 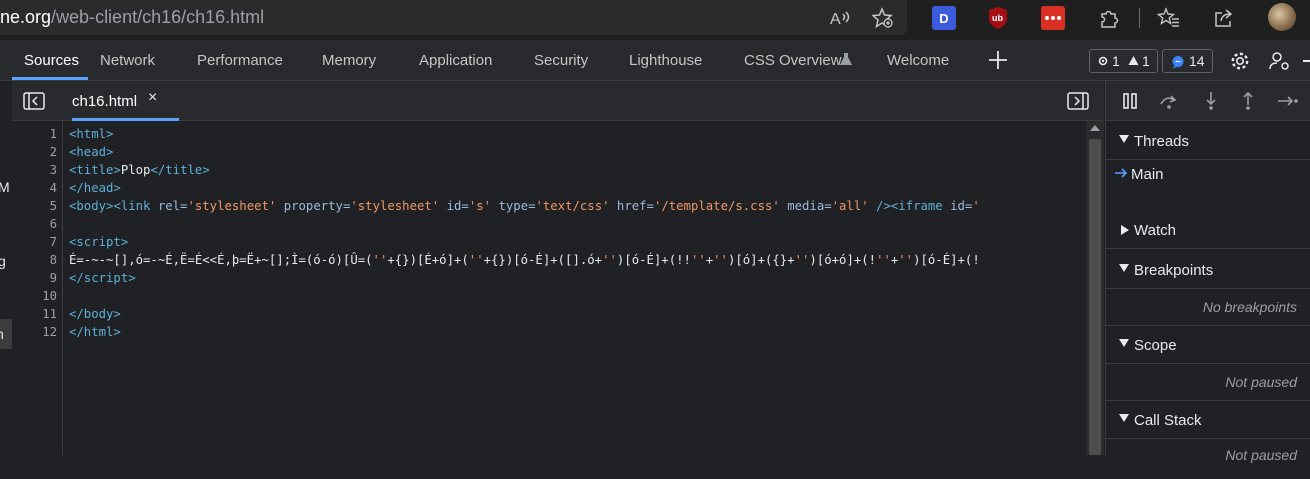 I want to click on code-line: <title>Plop</title>, so click(x=139, y=170).